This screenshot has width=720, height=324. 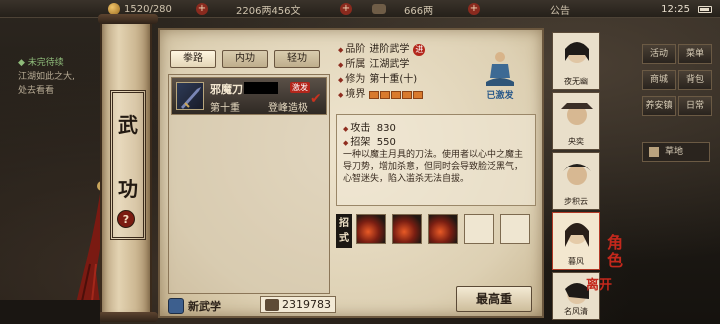 I want to click on parry-stat: 招架 550, so click(x=369, y=140).